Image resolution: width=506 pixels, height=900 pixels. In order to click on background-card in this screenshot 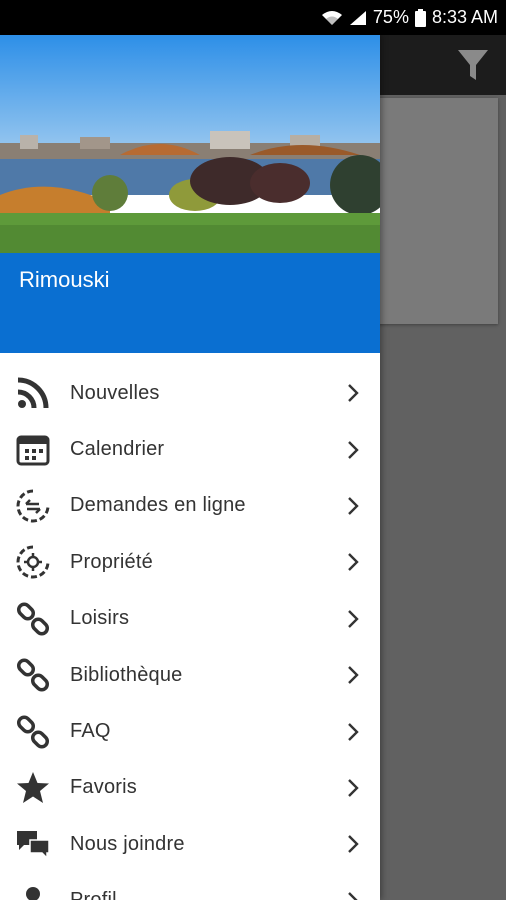, I will do `click(435, 211)`.